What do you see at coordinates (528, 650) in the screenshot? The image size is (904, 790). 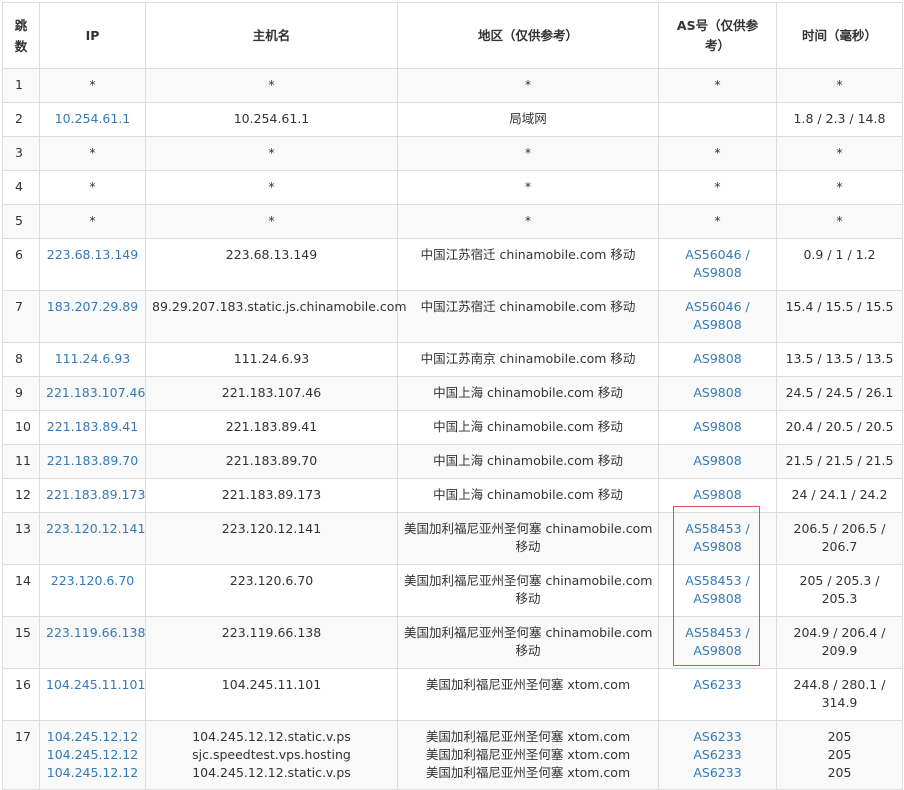 I see `region-cell-text: 移动` at bounding box center [528, 650].